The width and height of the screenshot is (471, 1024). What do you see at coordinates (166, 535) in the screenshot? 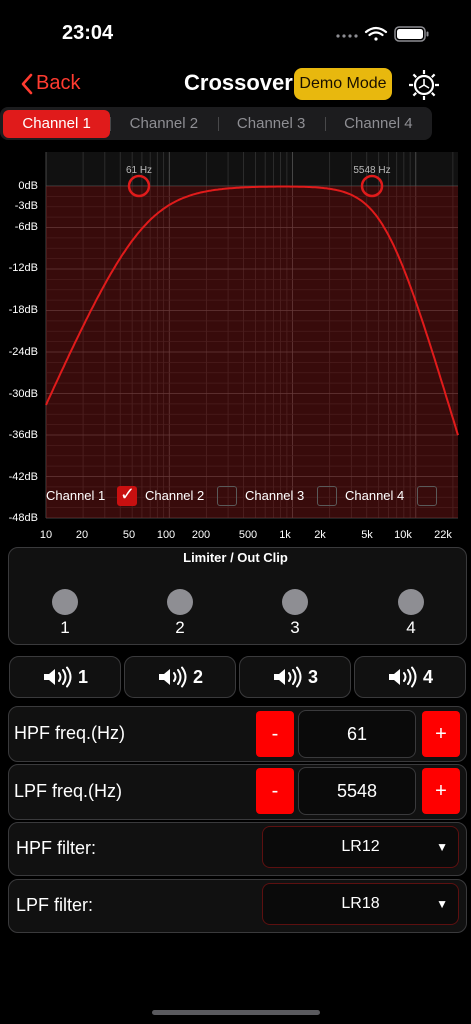
I see `x-label: 100` at bounding box center [166, 535].